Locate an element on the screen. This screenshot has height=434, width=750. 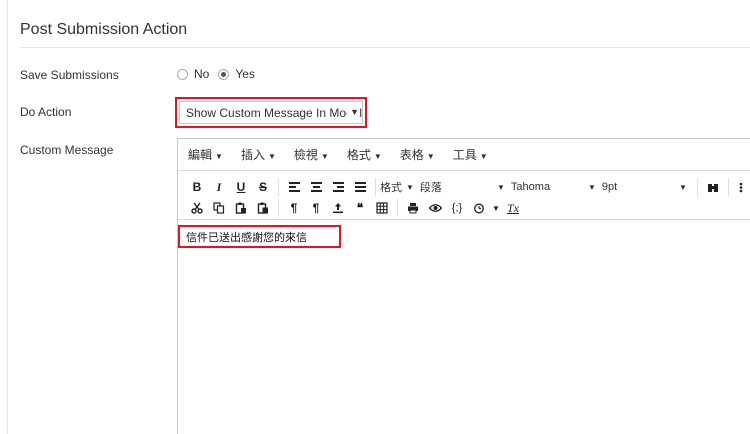
toolbar-row-1: B I U S 格式 ▼ 段落 ▼ Tahoma ▼ 9pt ▼ is located at coordinates (468, 187).